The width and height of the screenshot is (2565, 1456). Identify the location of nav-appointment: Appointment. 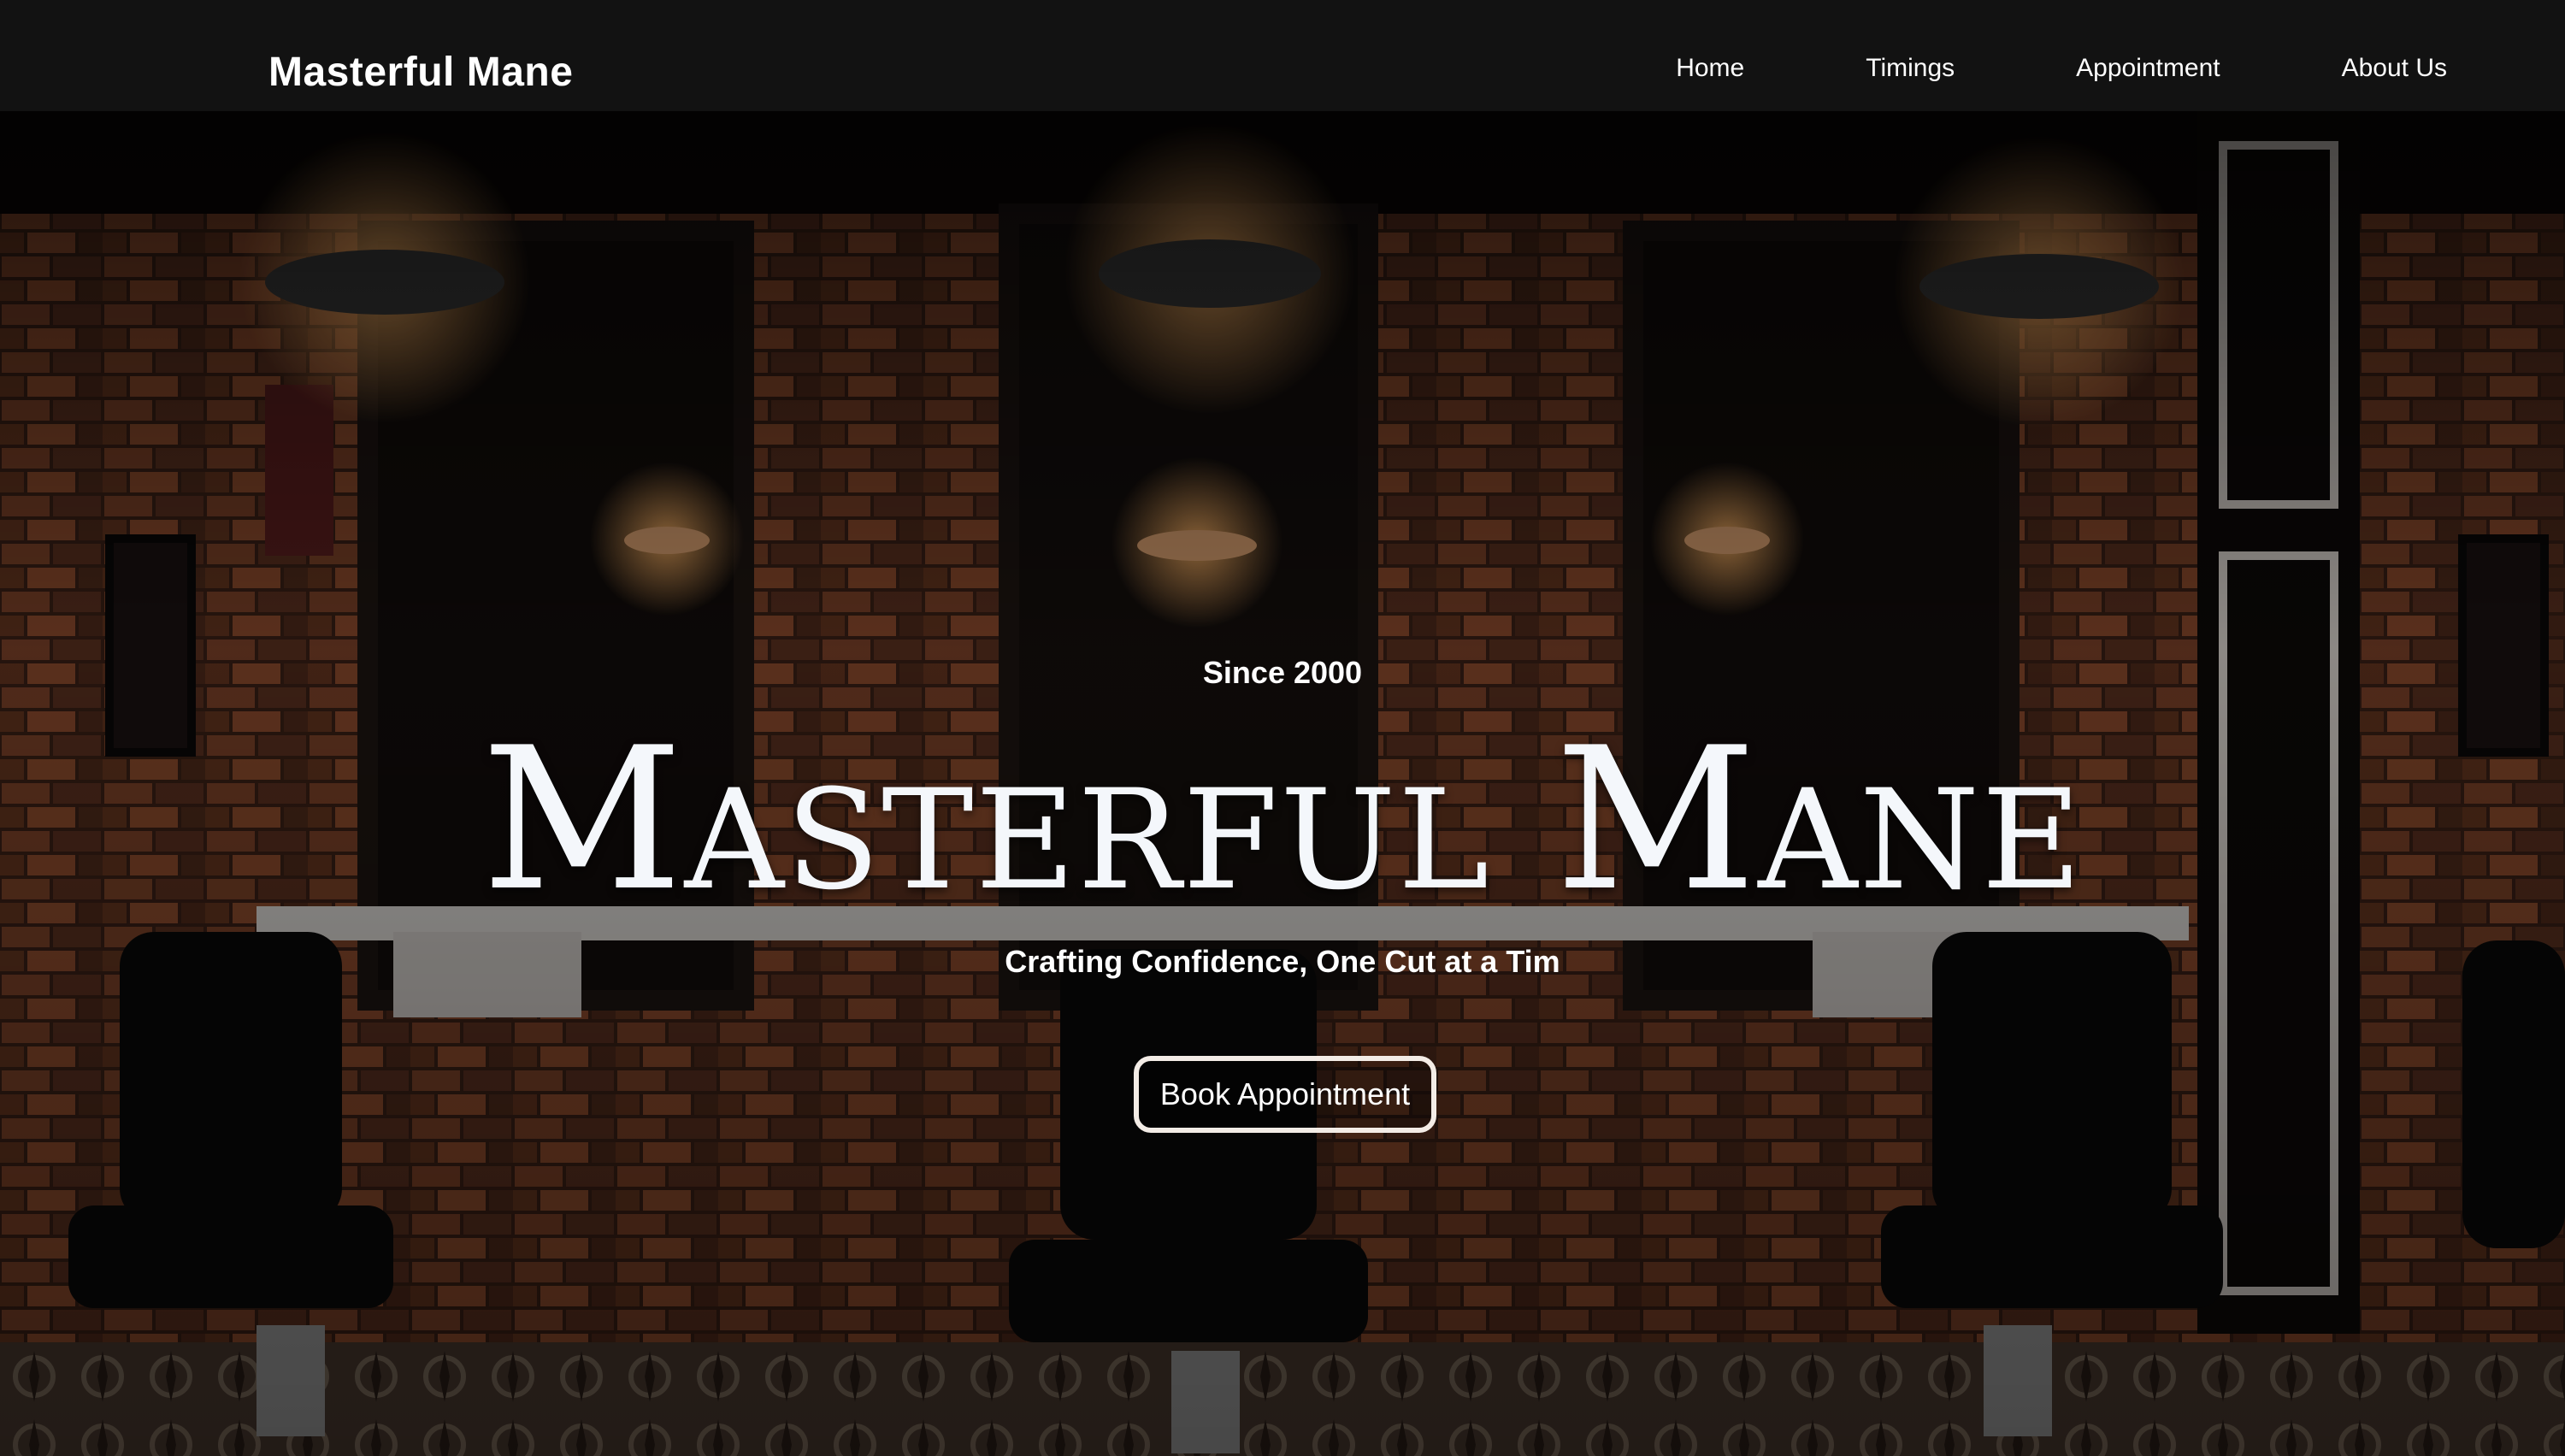
(2148, 68).